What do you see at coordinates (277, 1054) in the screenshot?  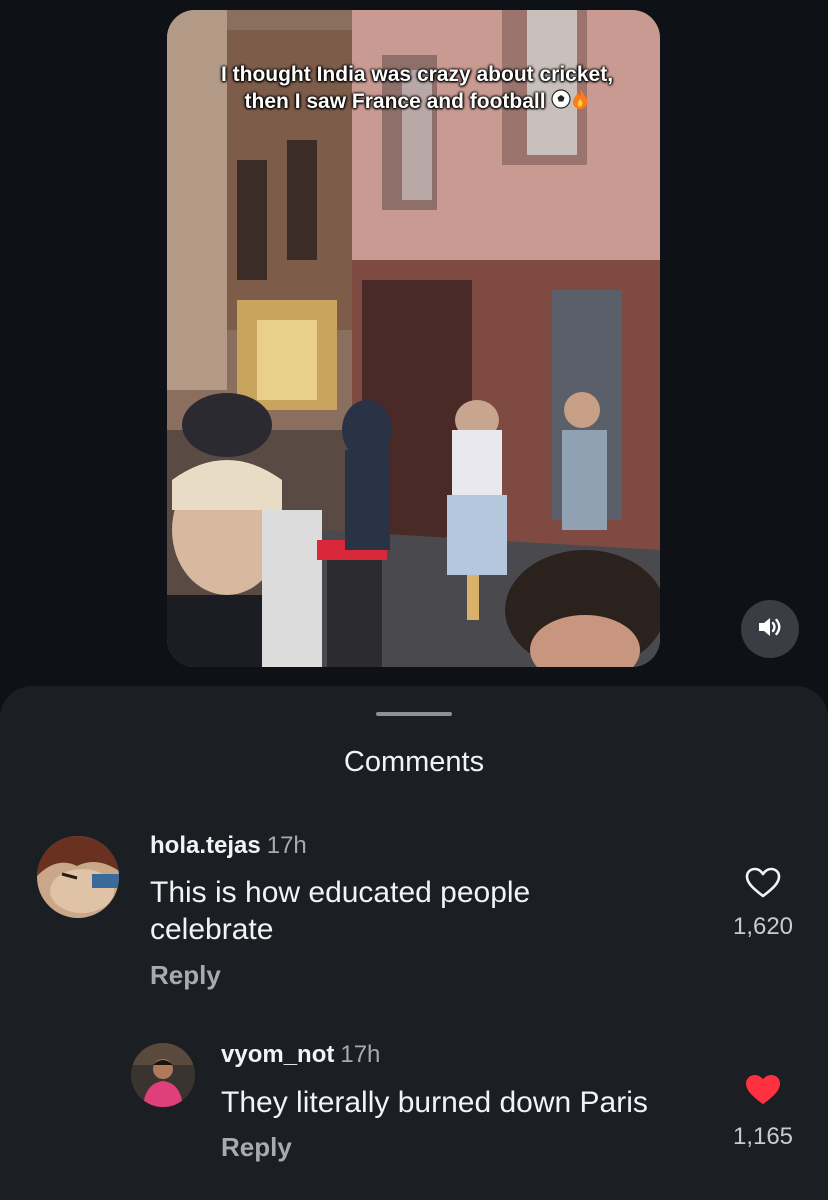 I see `username-text: vyom_not` at bounding box center [277, 1054].